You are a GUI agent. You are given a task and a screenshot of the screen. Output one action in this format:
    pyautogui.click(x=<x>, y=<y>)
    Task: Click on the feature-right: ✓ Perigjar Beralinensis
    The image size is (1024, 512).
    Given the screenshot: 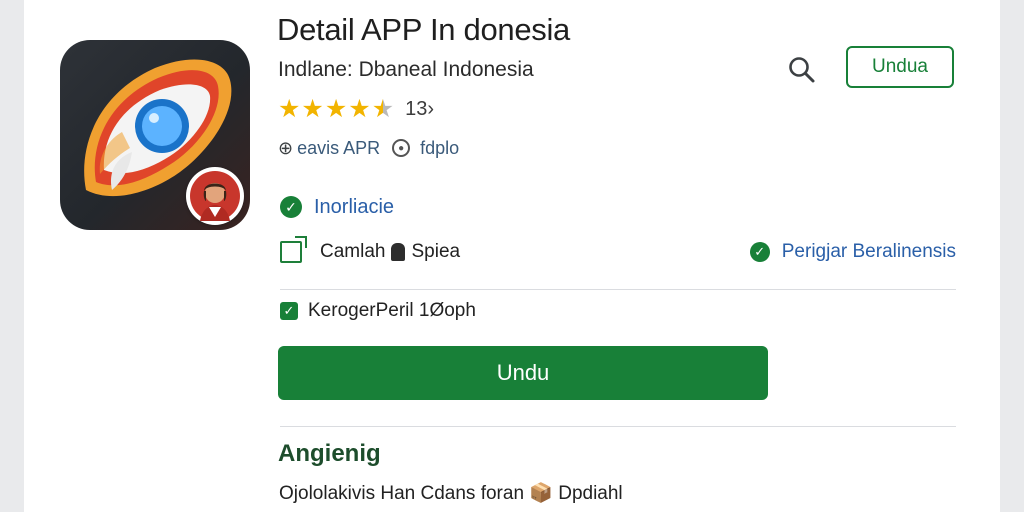 What is the action you would take?
    pyautogui.click(x=852, y=252)
    